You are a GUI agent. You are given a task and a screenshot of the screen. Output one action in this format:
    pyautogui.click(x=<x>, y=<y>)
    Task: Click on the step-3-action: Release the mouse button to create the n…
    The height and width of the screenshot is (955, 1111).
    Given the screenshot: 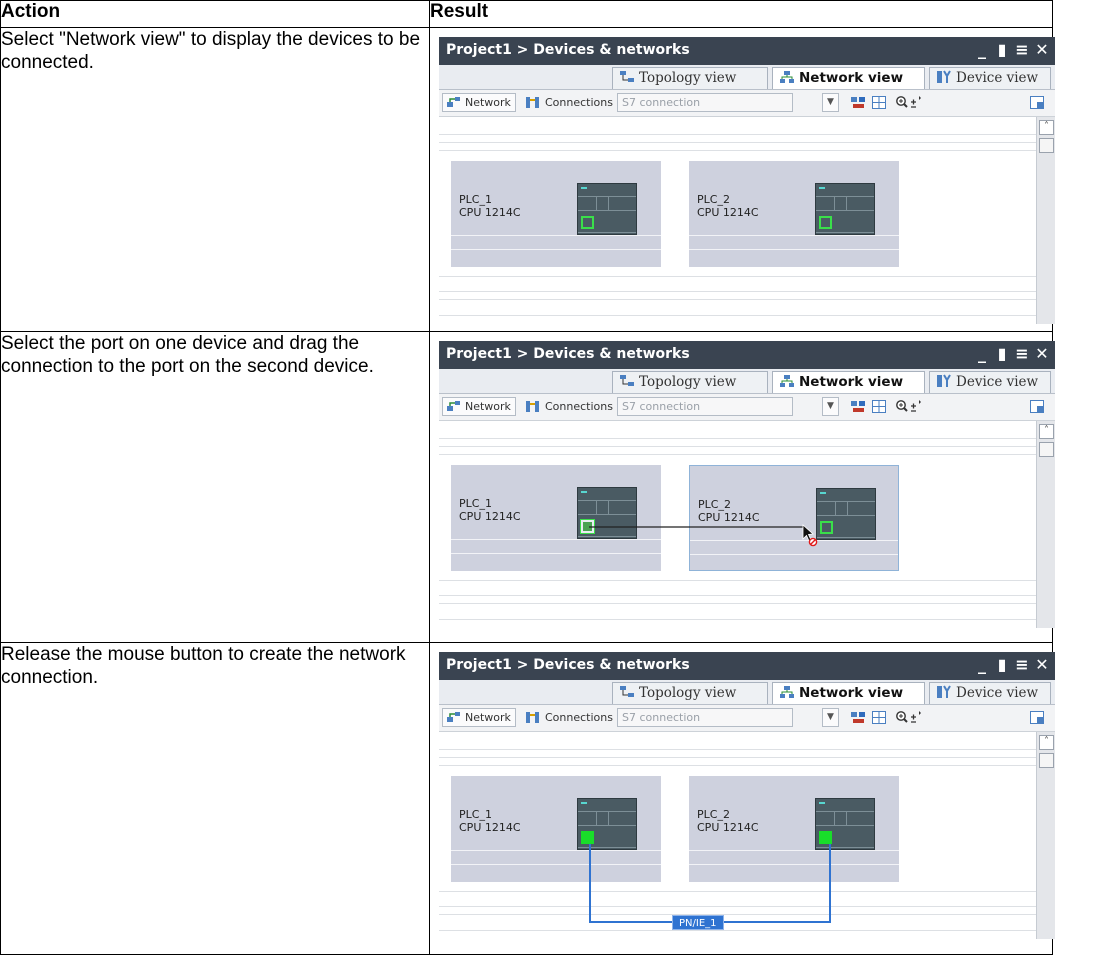 What is the action you would take?
    pyautogui.click(x=215, y=798)
    